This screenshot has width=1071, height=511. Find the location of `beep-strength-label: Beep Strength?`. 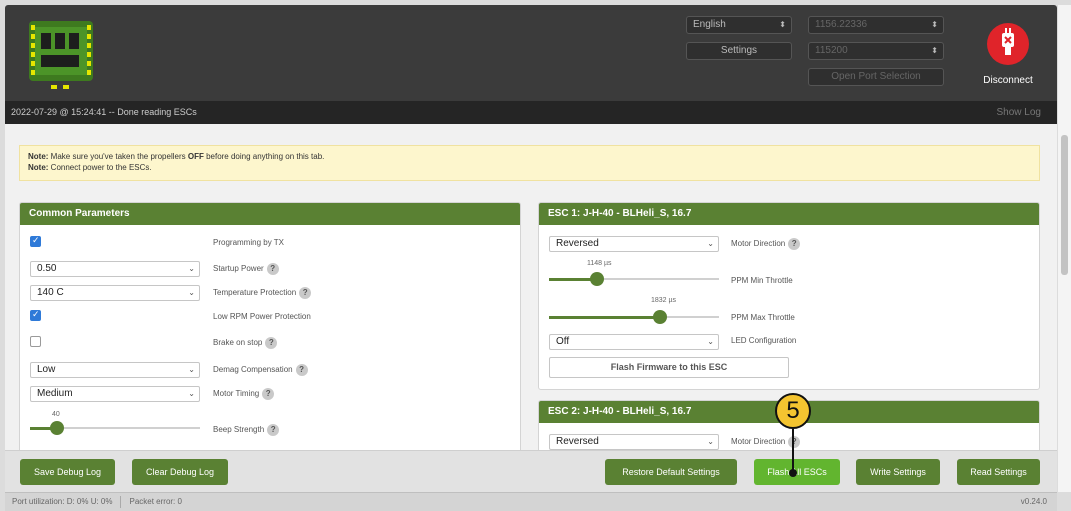

beep-strength-label: Beep Strength? is located at coordinates (246, 430).